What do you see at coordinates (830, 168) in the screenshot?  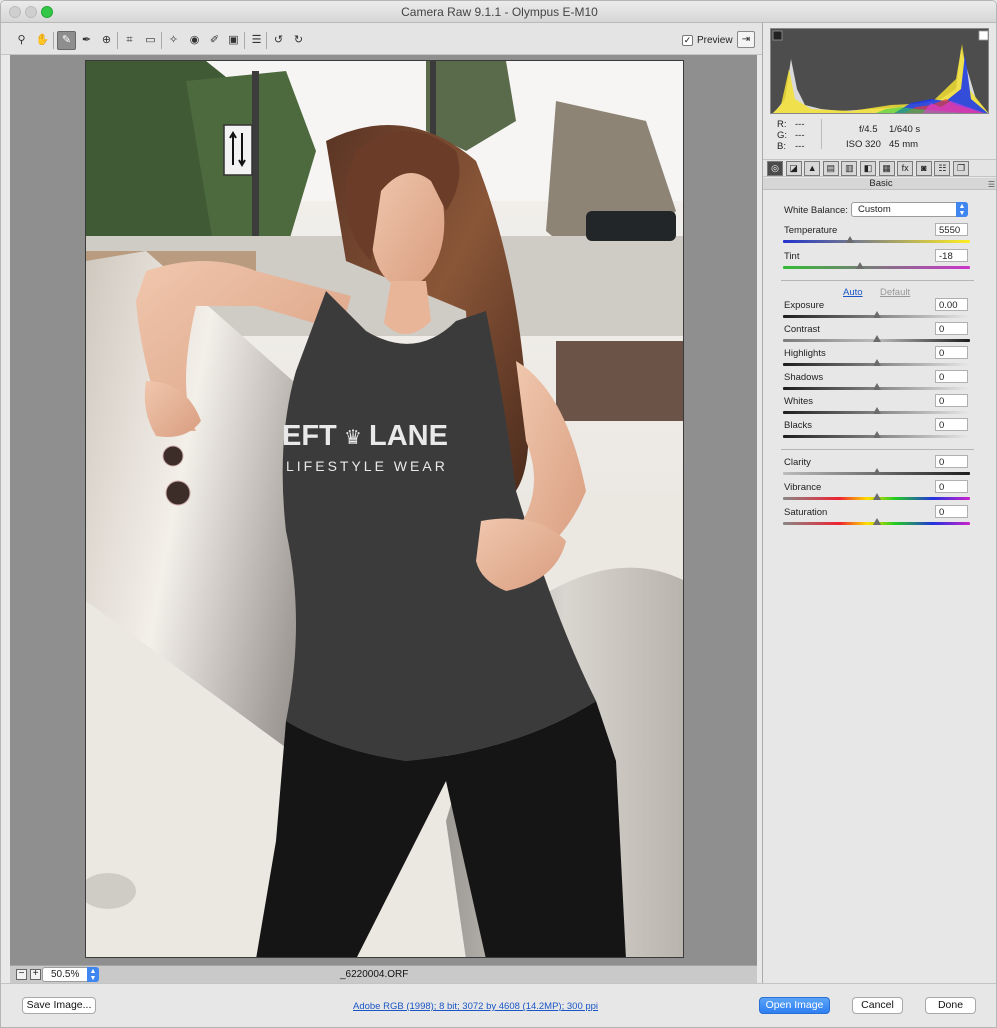 I see `hsl-tab-icon: ▤` at bounding box center [830, 168].